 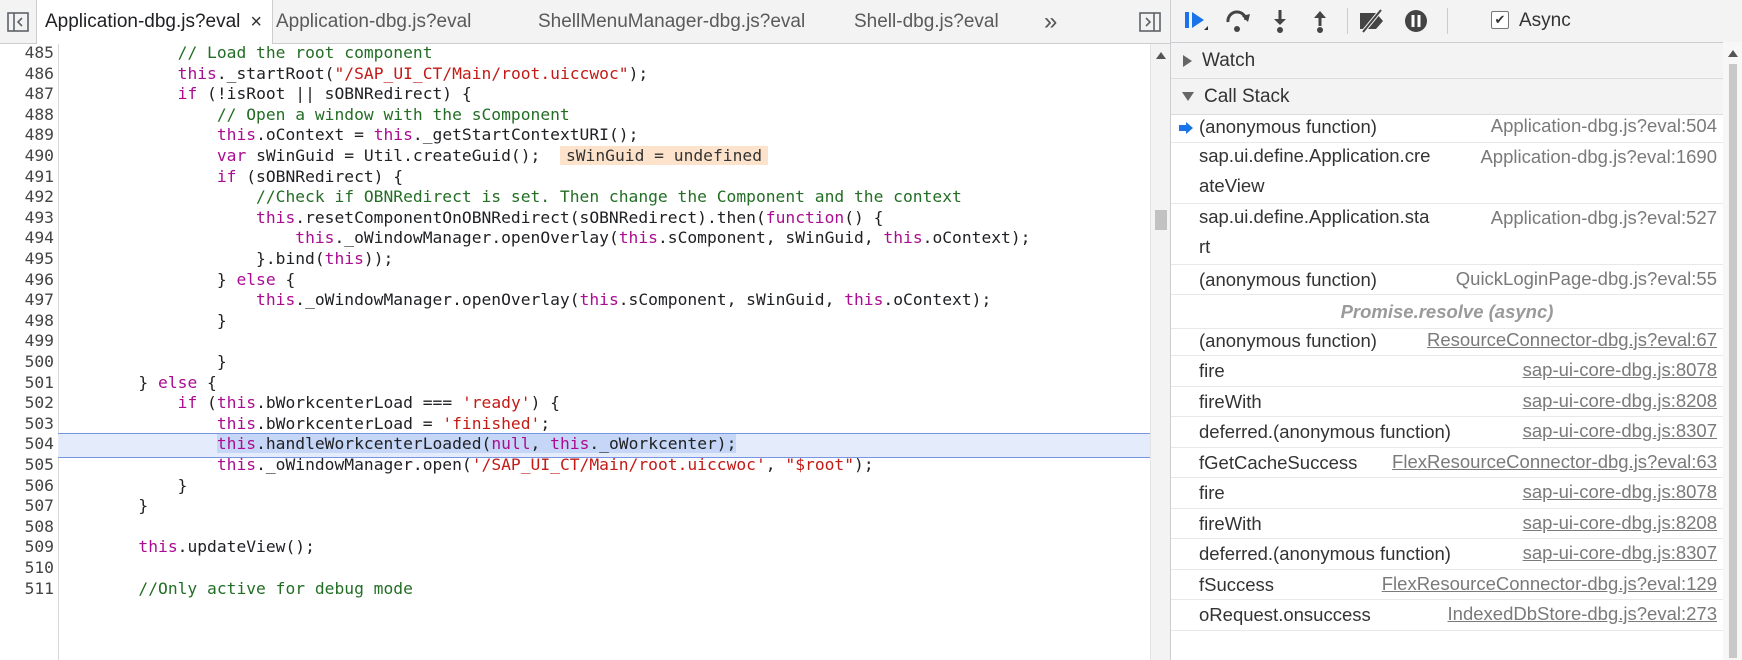 What do you see at coordinates (27, 383) in the screenshot?
I see `line-number: 501` at bounding box center [27, 383].